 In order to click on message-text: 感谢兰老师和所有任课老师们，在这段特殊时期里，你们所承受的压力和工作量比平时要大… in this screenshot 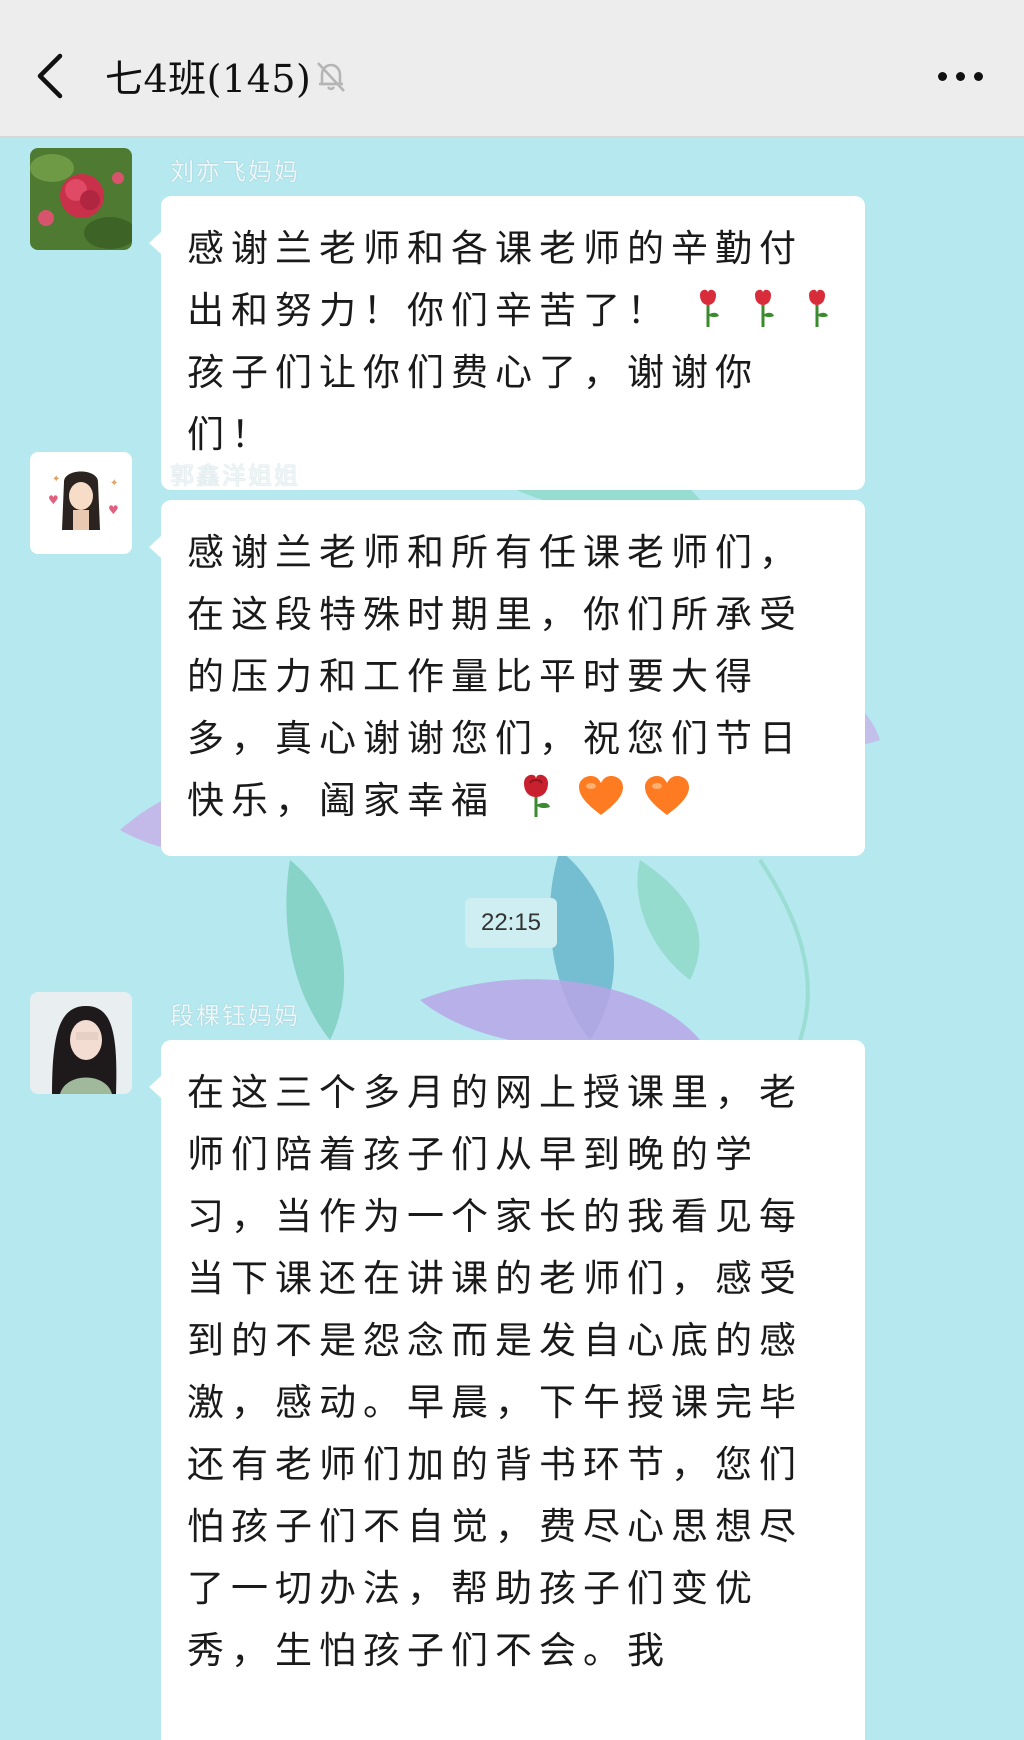, I will do `click(495, 676)`.